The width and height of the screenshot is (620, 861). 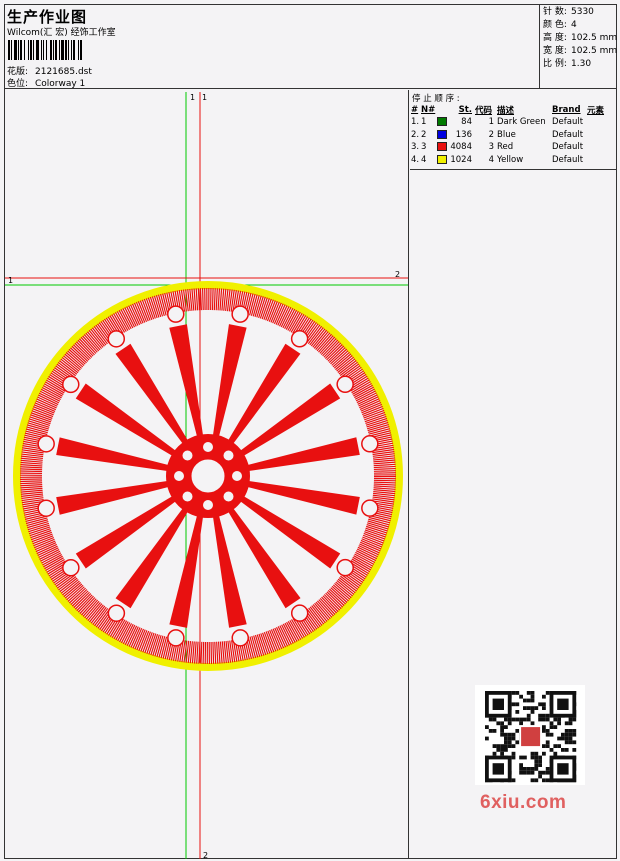 I want to click on hub-center, so click(x=208, y=476).